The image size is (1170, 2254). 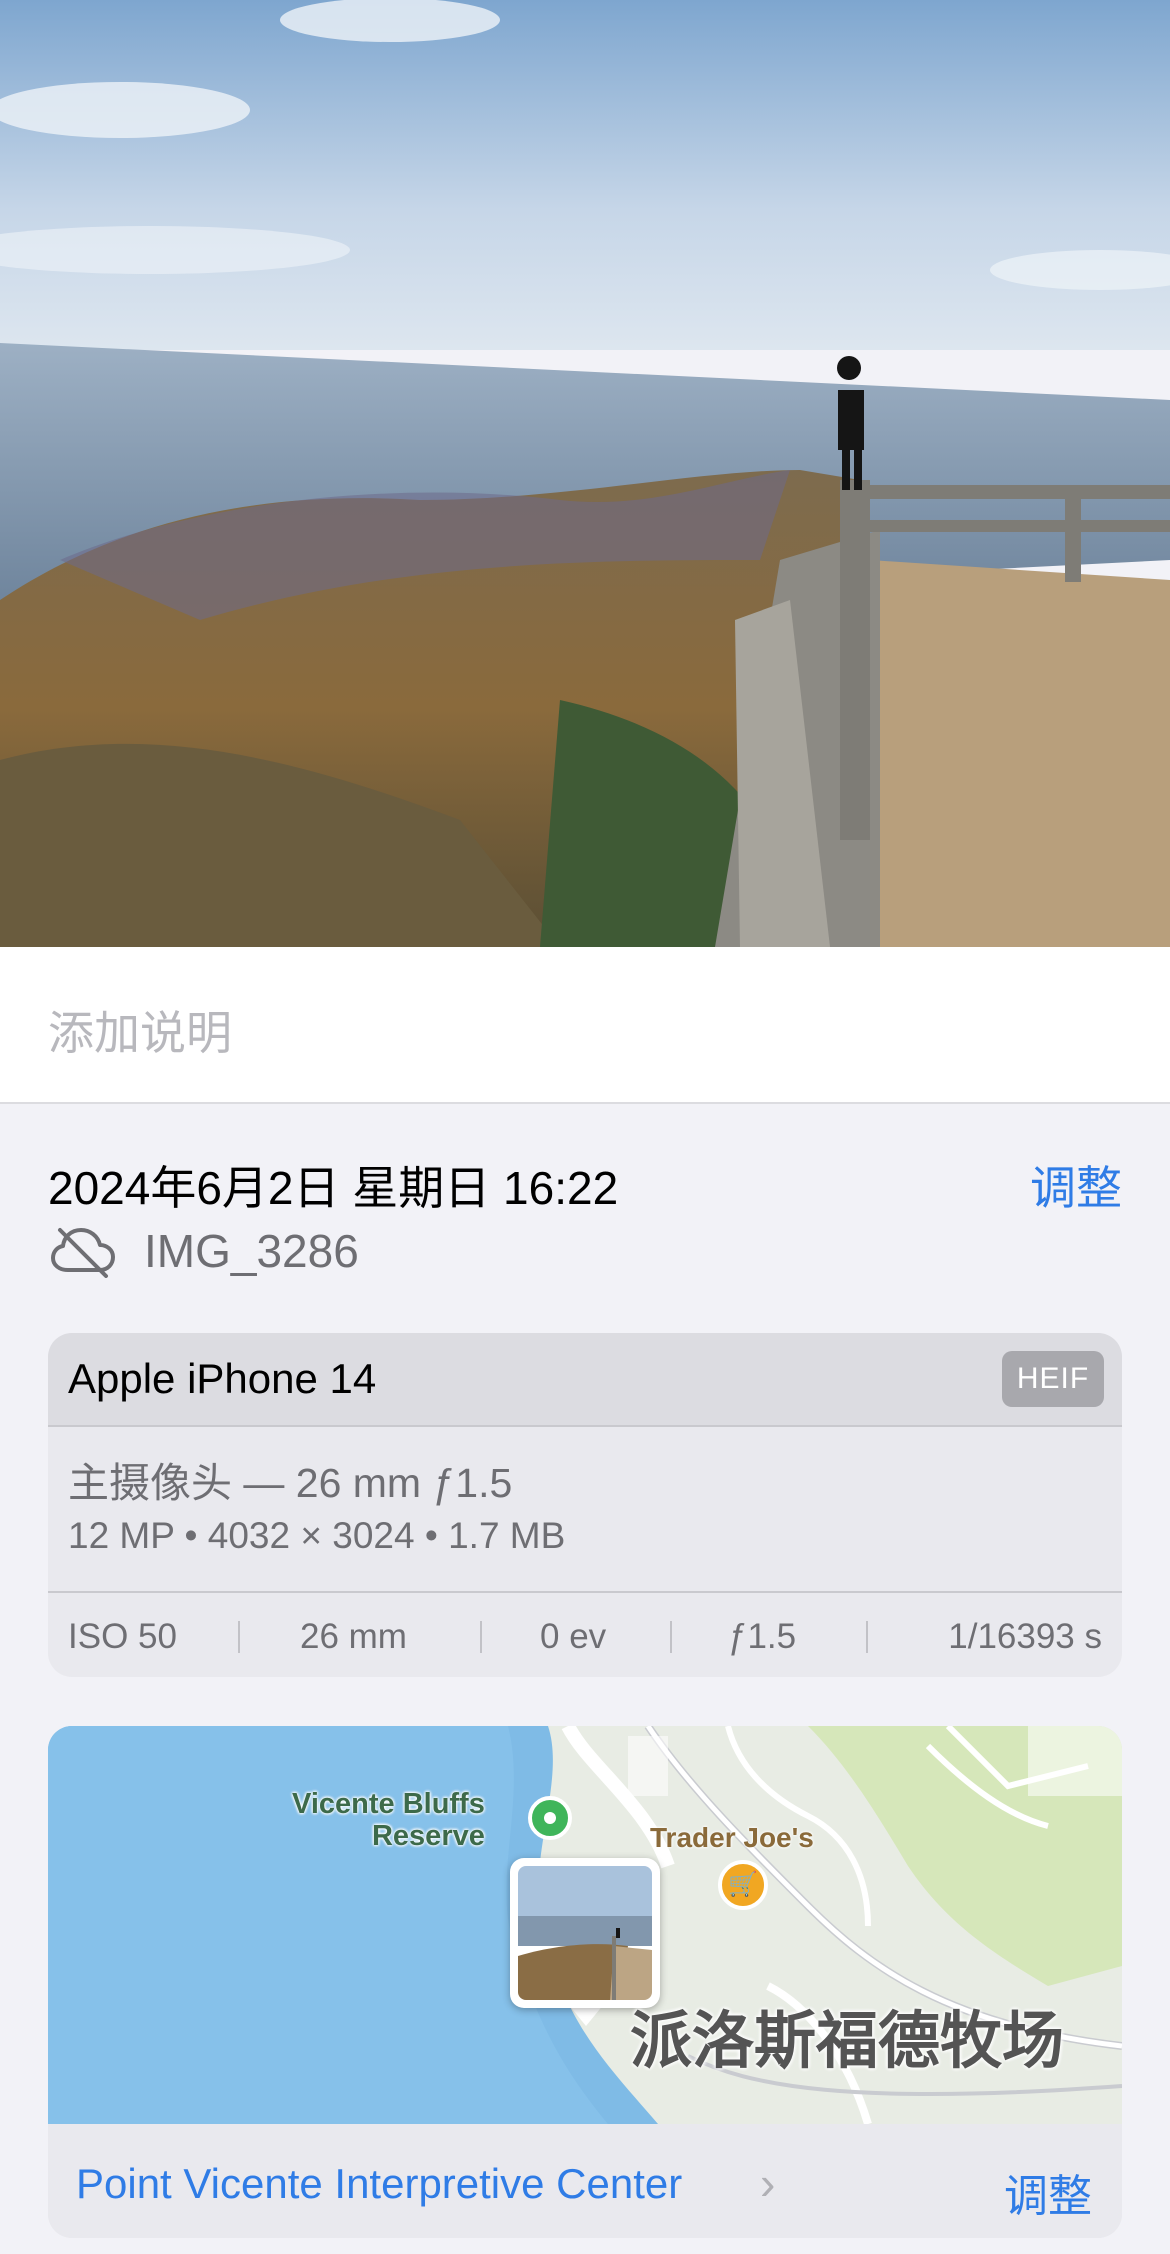 I want to click on location-link: Point Vicente Interpretive Center, so click(x=379, y=2184).